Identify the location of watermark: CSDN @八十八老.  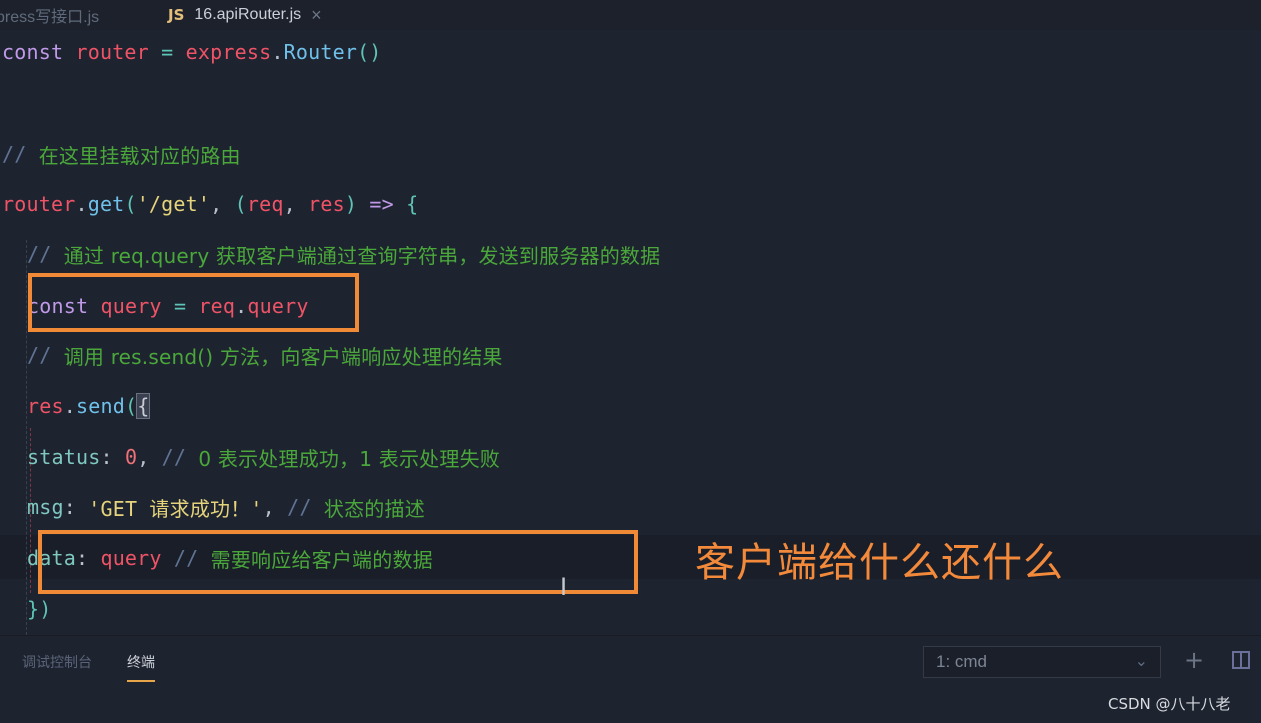
(1169, 704).